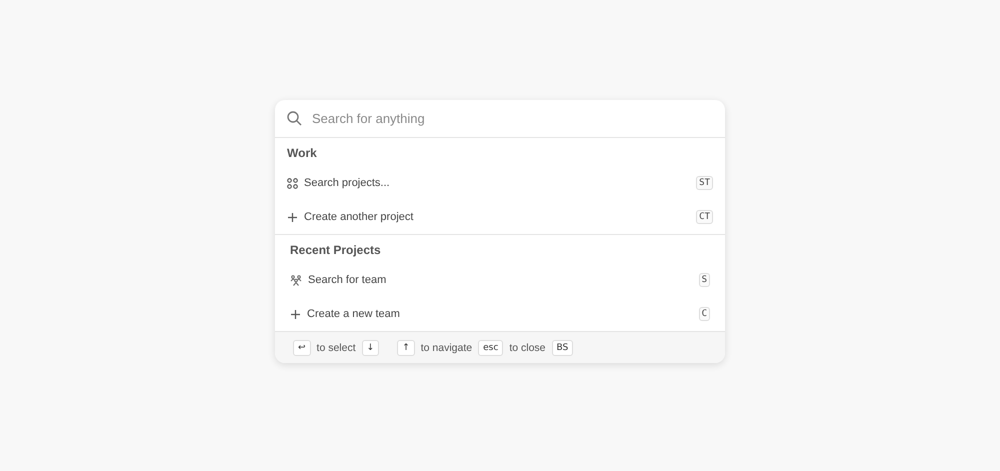  I want to click on hint-text: to navigate, so click(446, 348).